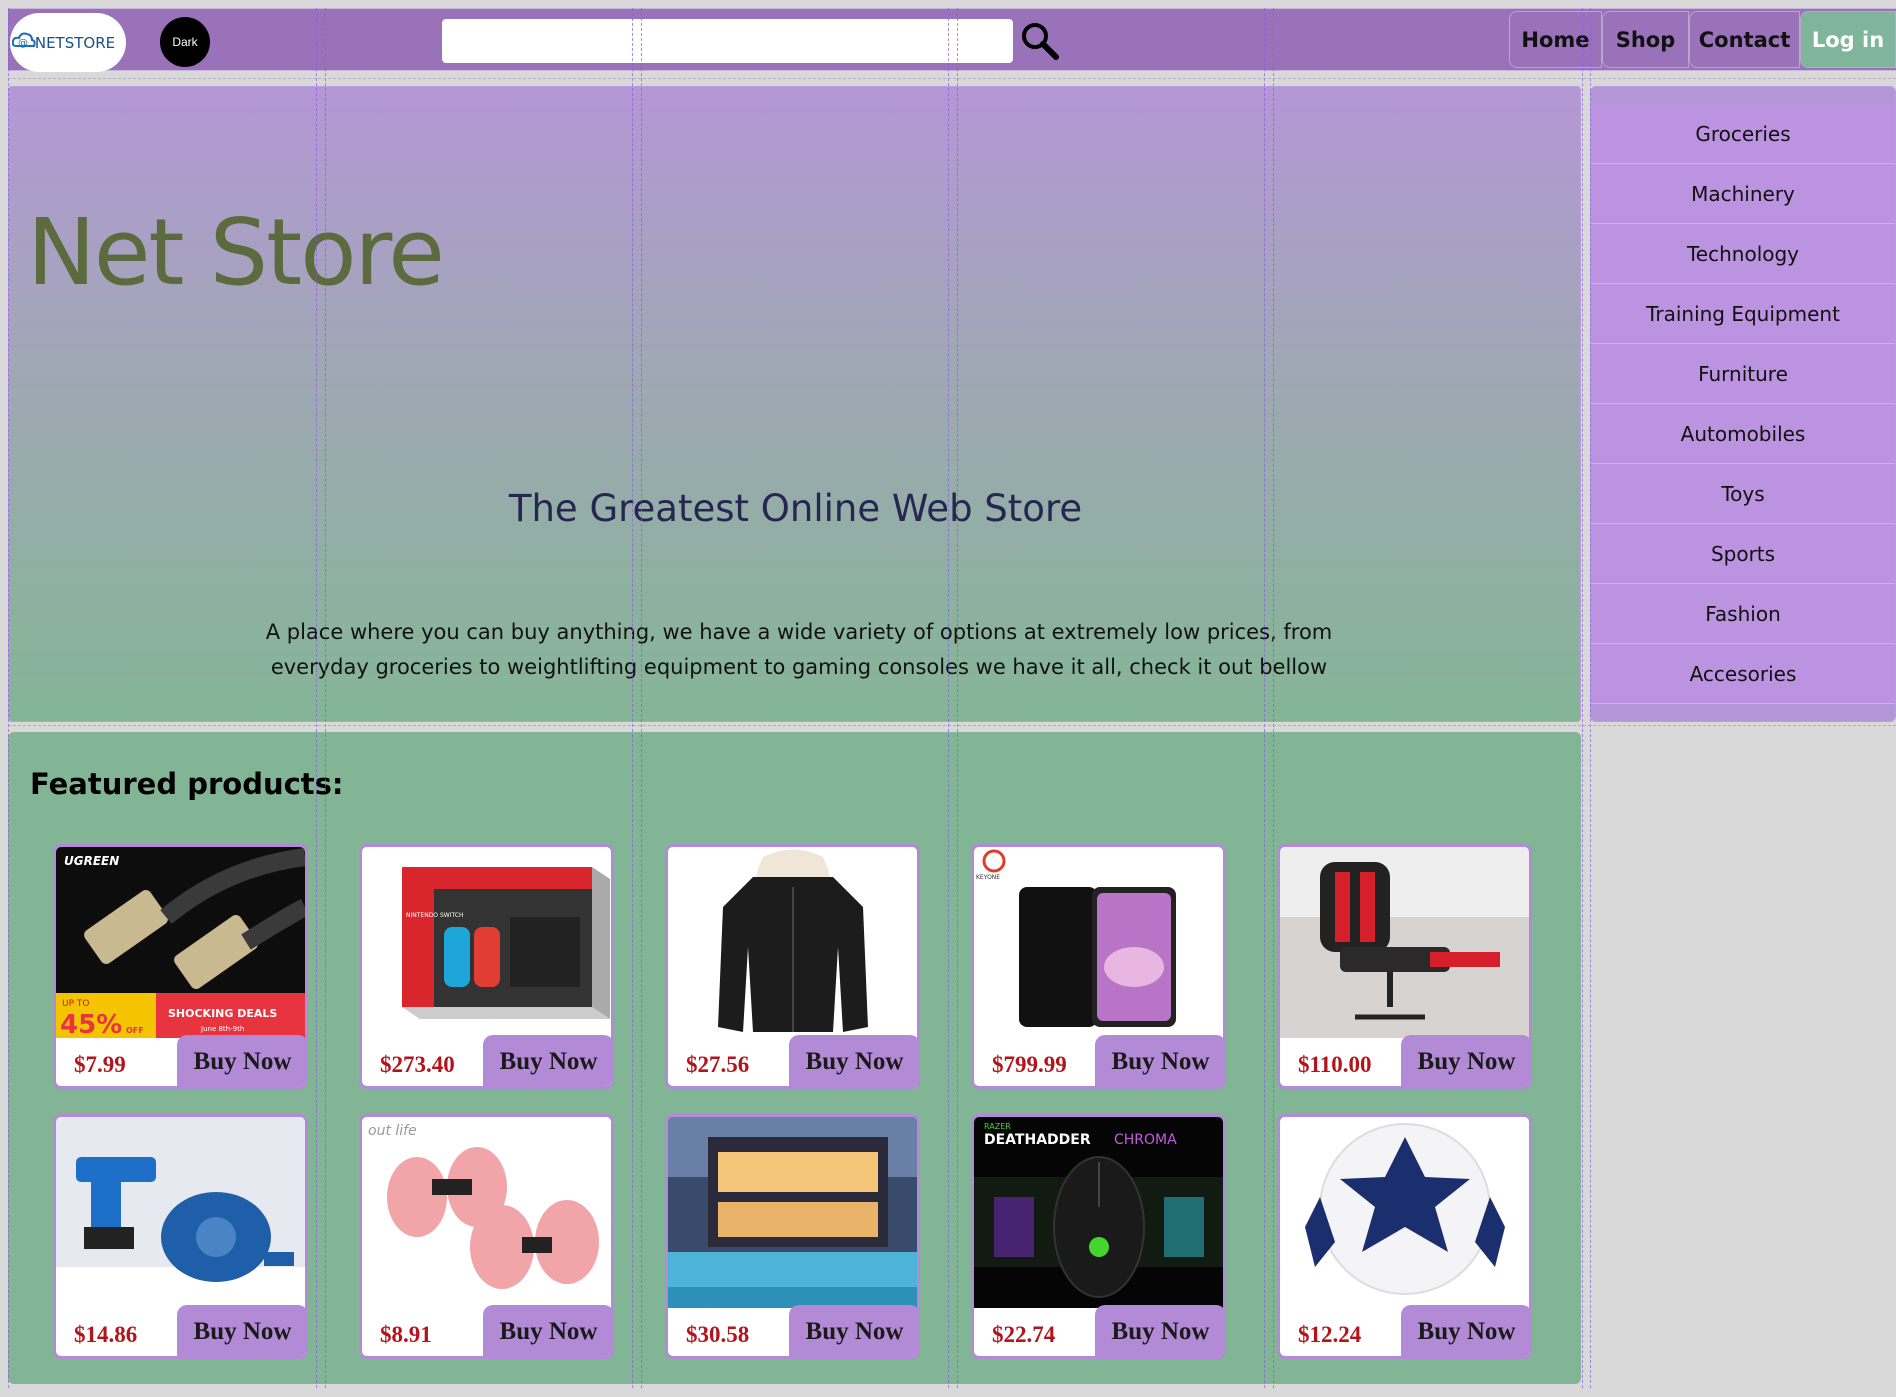 The height and width of the screenshot is (1397, 1896). Describe the element at coordinates (1404, 942) in the screenshot. I see `product-image-gaming-chair` at that location.